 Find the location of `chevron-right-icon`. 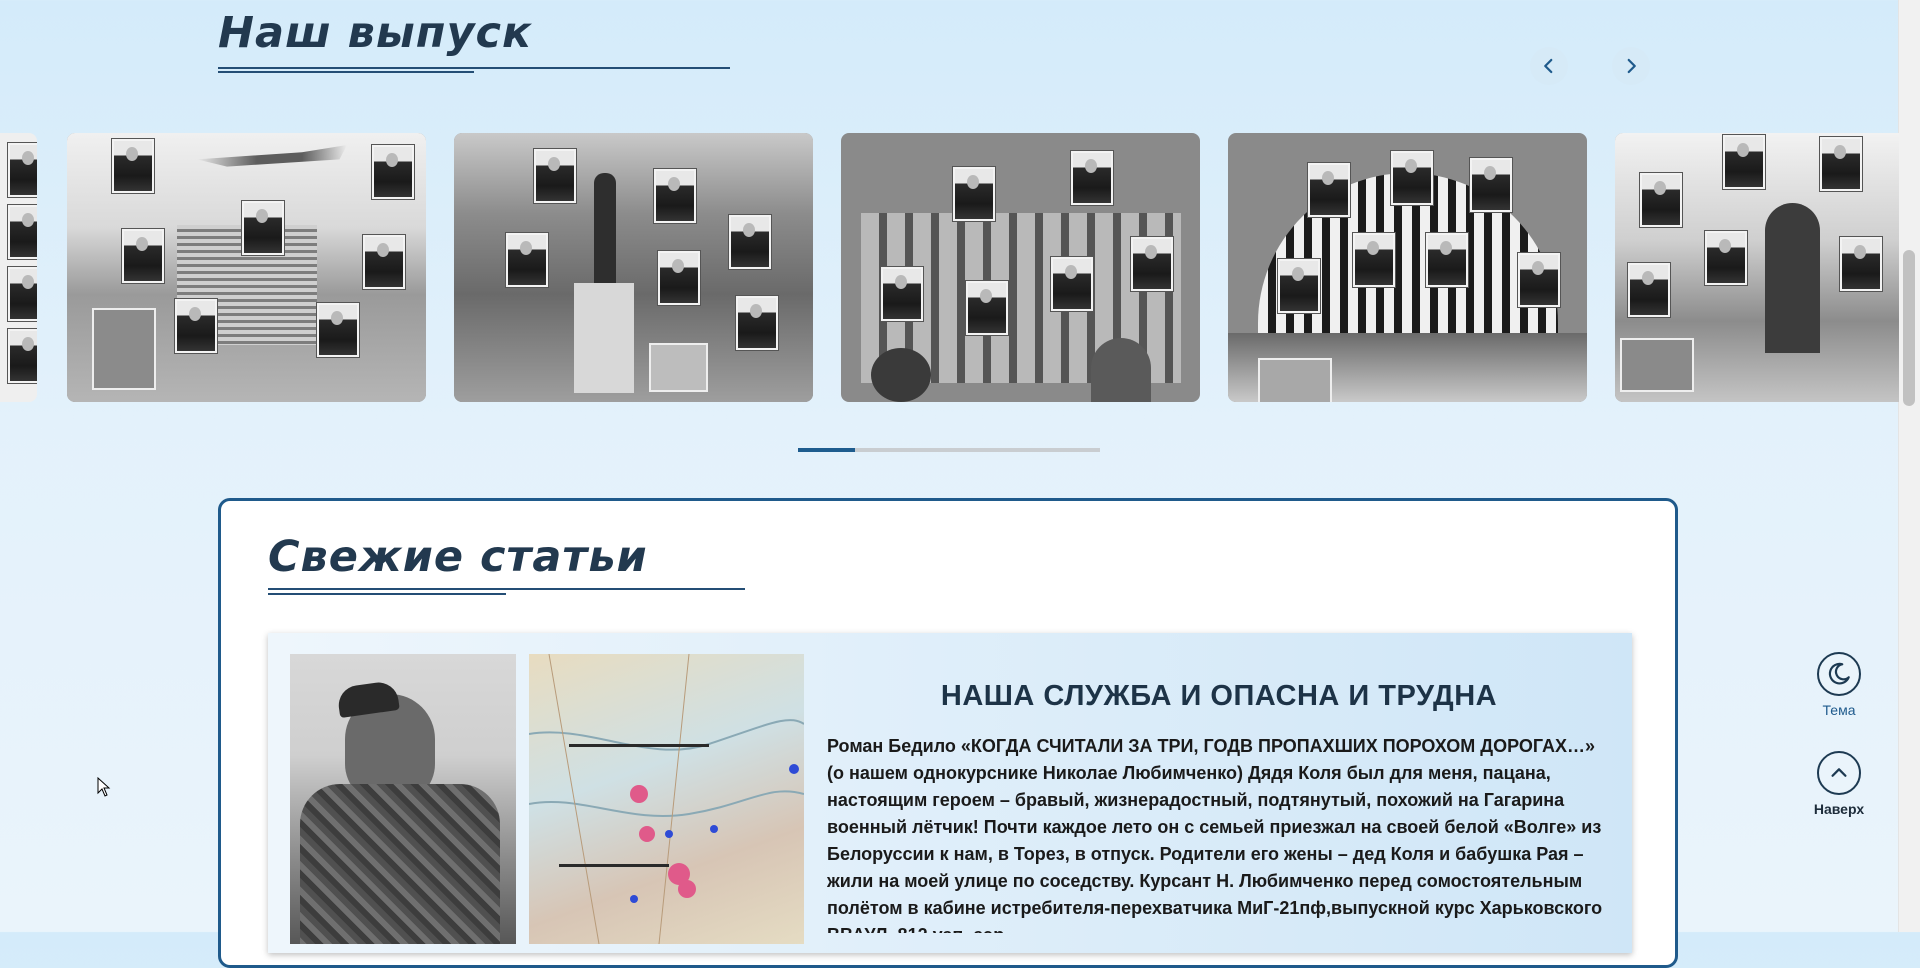

chevron-right-icon is located at coordinates (1631, 66).